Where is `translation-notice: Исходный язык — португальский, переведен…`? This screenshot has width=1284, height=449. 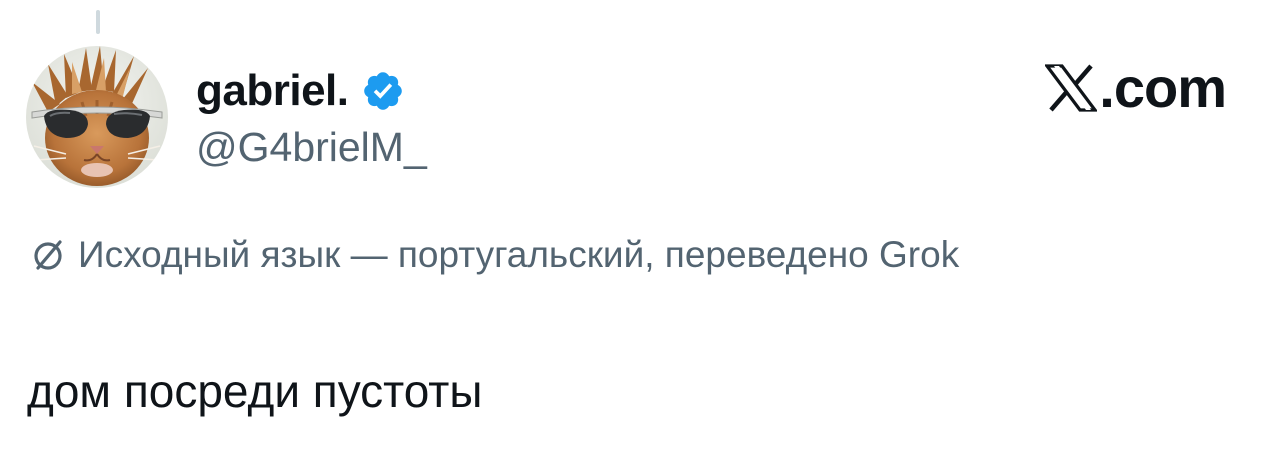 translation-notice: Исходный язык — португальский, переведен… is located at coordinates (494, 254).